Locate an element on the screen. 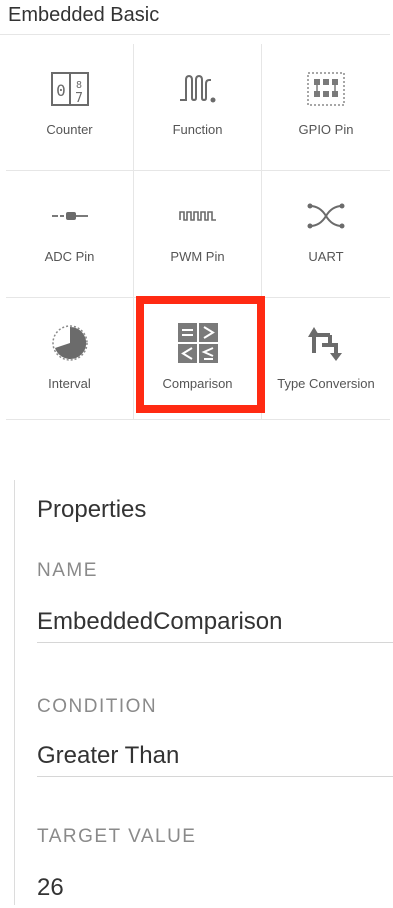 This screenshot has height=908, width=393. svg-text: 0 is located at coordinates (61, 90).